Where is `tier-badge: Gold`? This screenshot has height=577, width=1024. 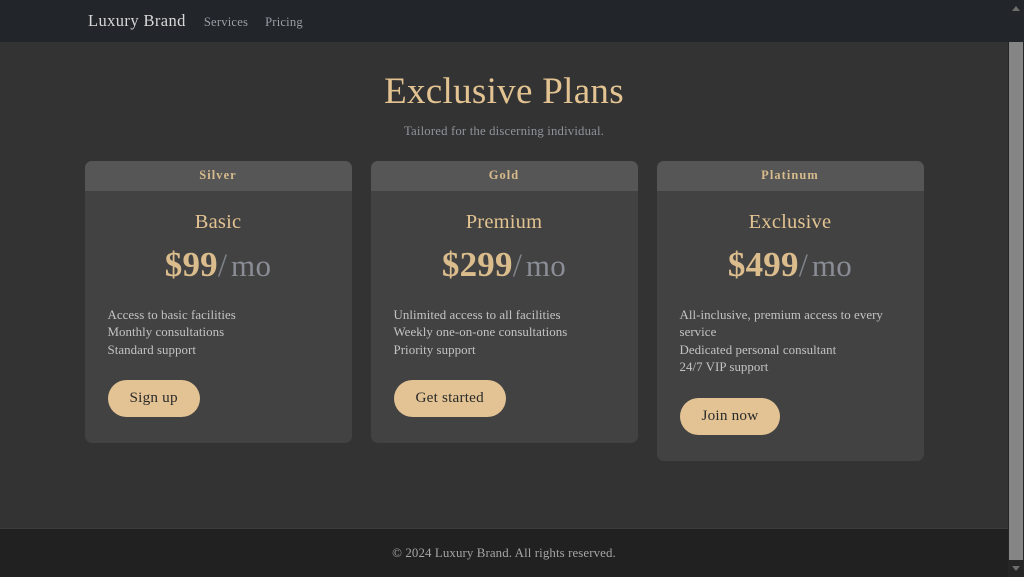
tier-badge: Gold is located at coordinates (504, 175).